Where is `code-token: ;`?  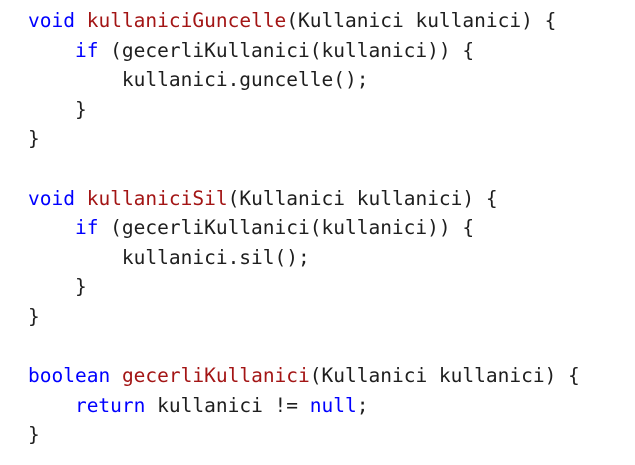
code-token: ; is located at coordinates (362, 405).